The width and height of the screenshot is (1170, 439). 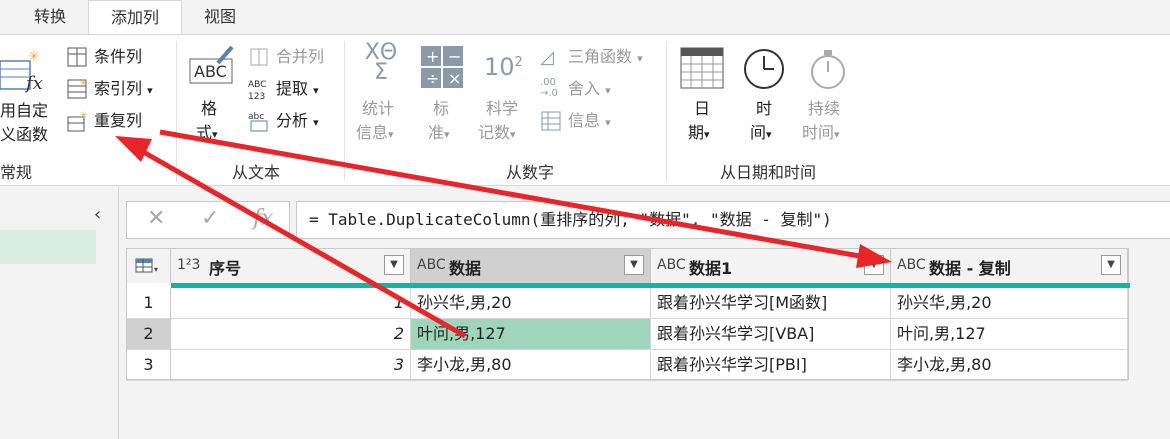 What do you see at coordinates (584, 120) in the screenshot?
I see `information-label: 信息` at bounding box center [584, 120].